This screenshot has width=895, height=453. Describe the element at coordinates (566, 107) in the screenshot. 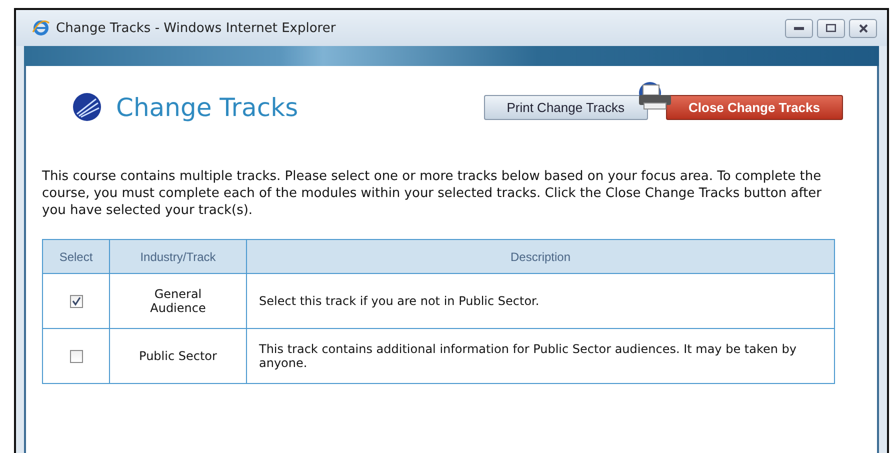

I see `print-button: Print Change Tracks` at that location.